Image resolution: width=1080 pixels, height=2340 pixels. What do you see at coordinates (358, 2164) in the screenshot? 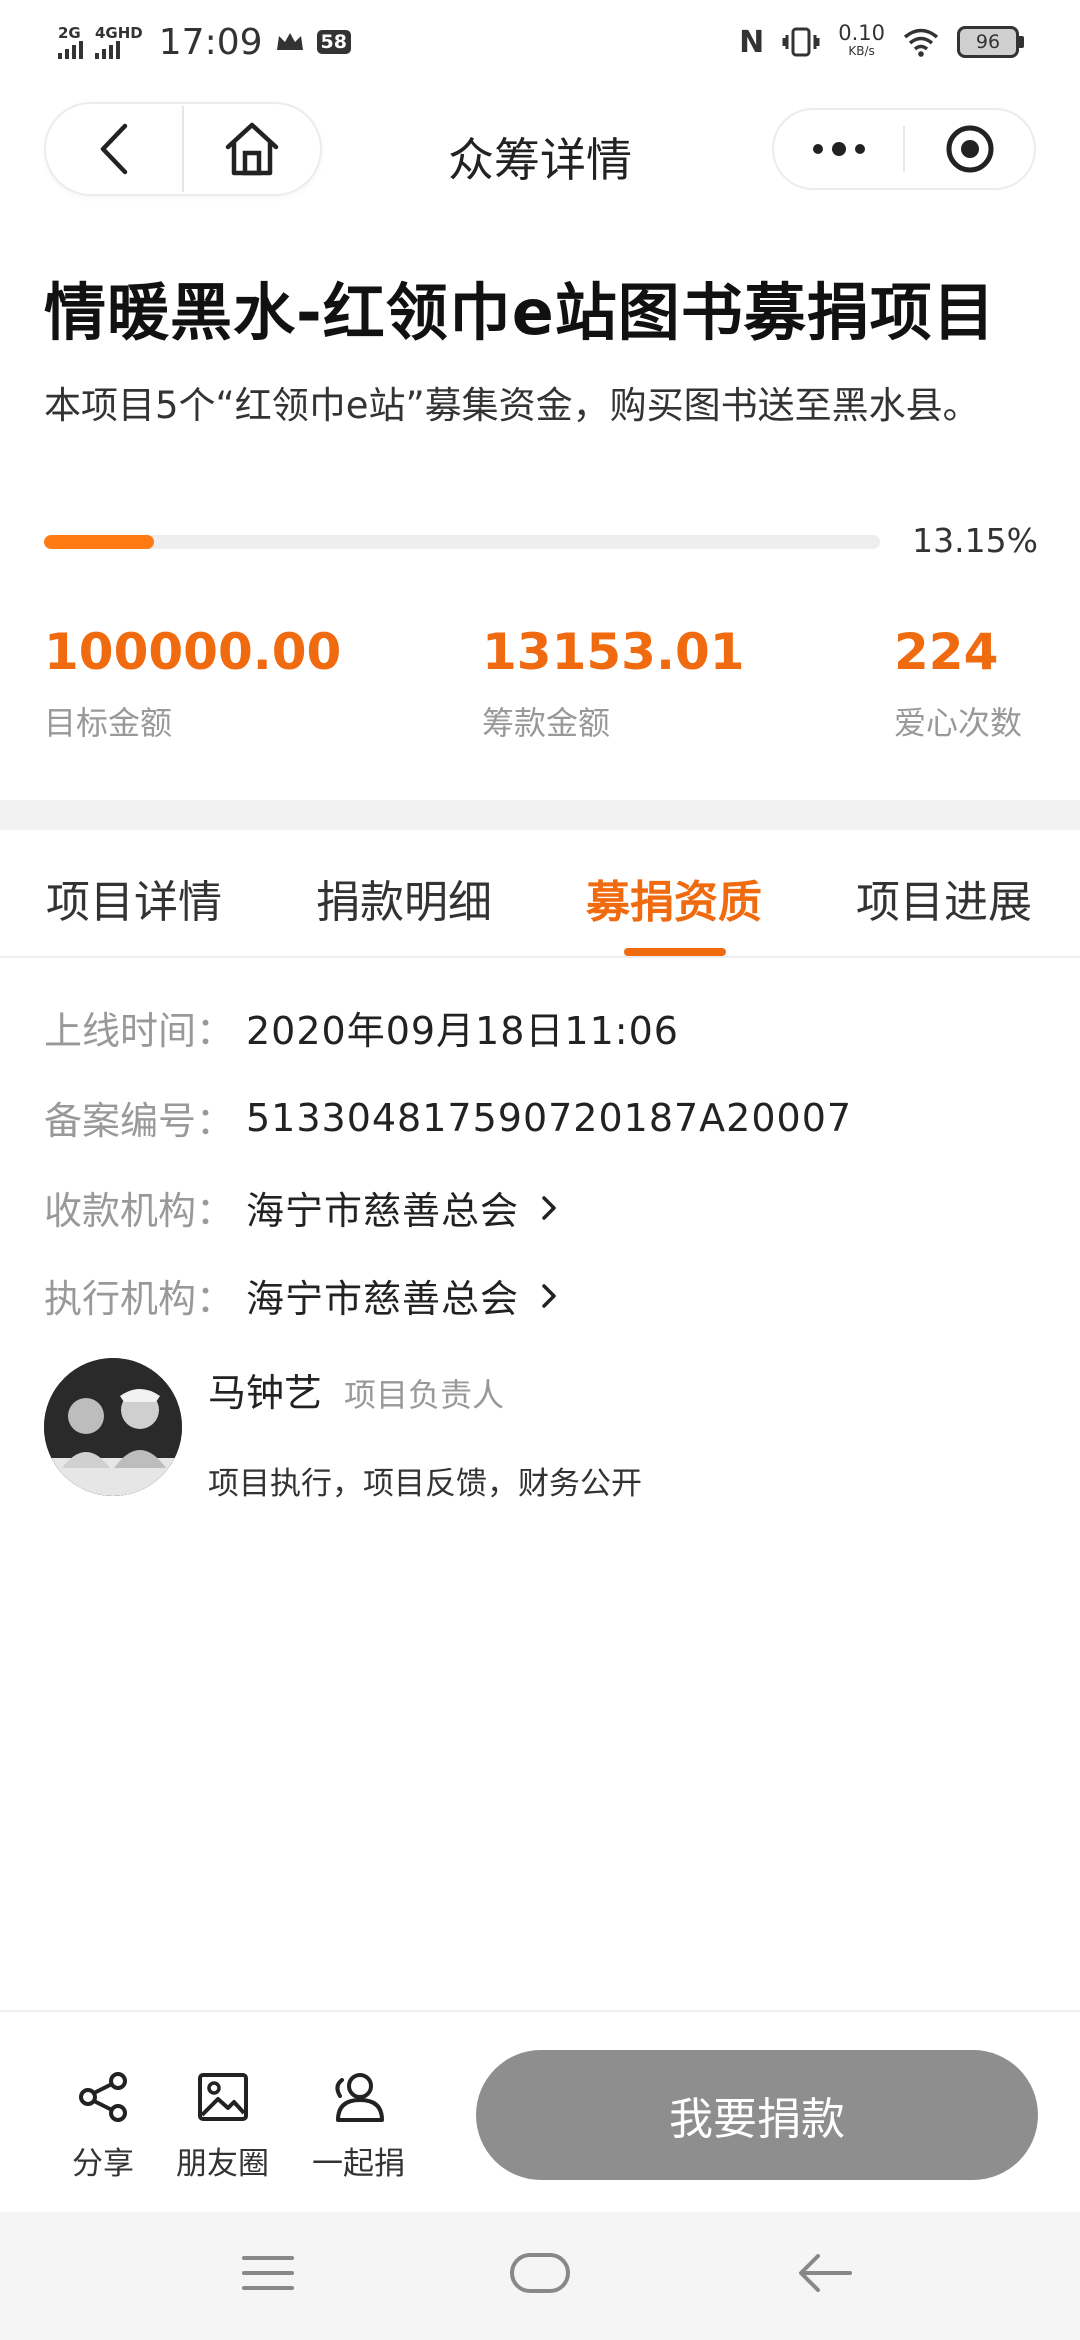
I see `donate-together-label: 一起捐` at bounding box center [358, 2164].